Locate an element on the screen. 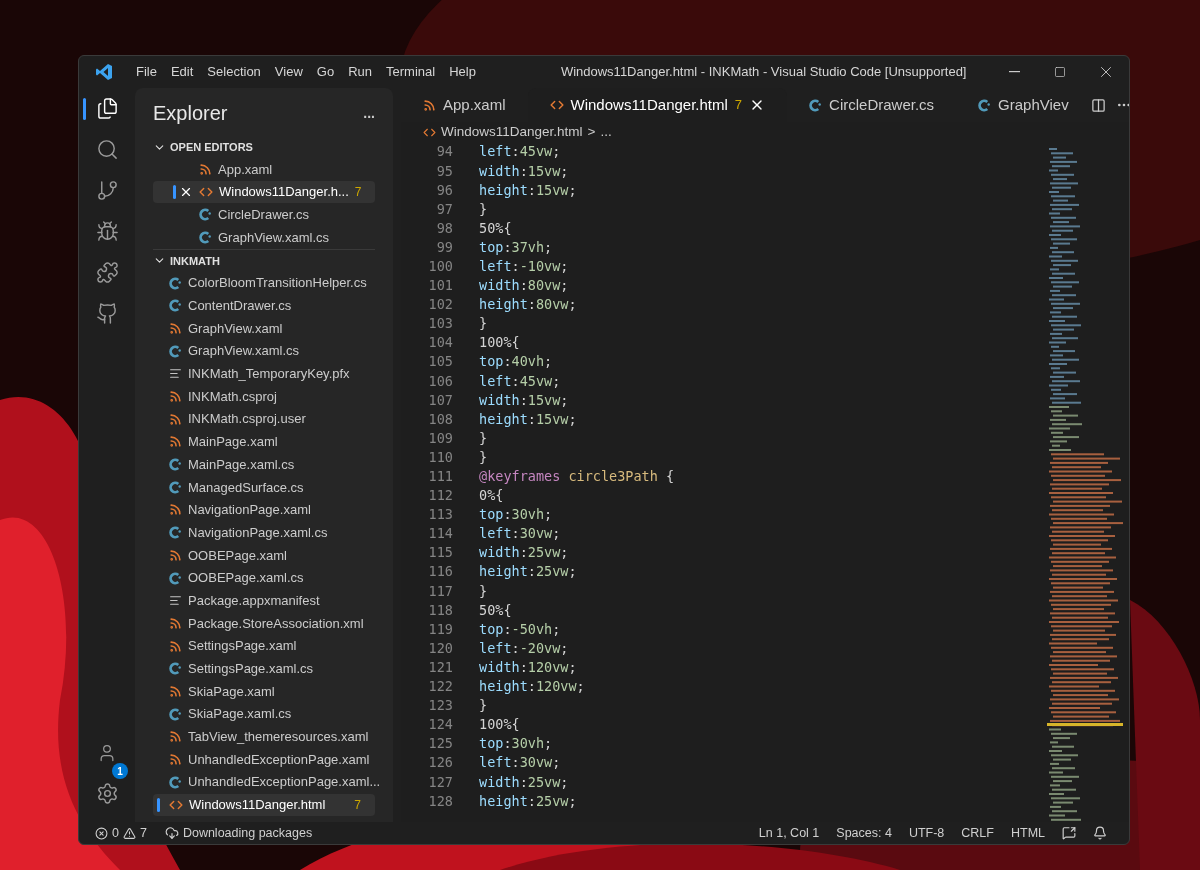 This screenshot has height=870, width=1200. search-icon is located at coordinates (107, 149).